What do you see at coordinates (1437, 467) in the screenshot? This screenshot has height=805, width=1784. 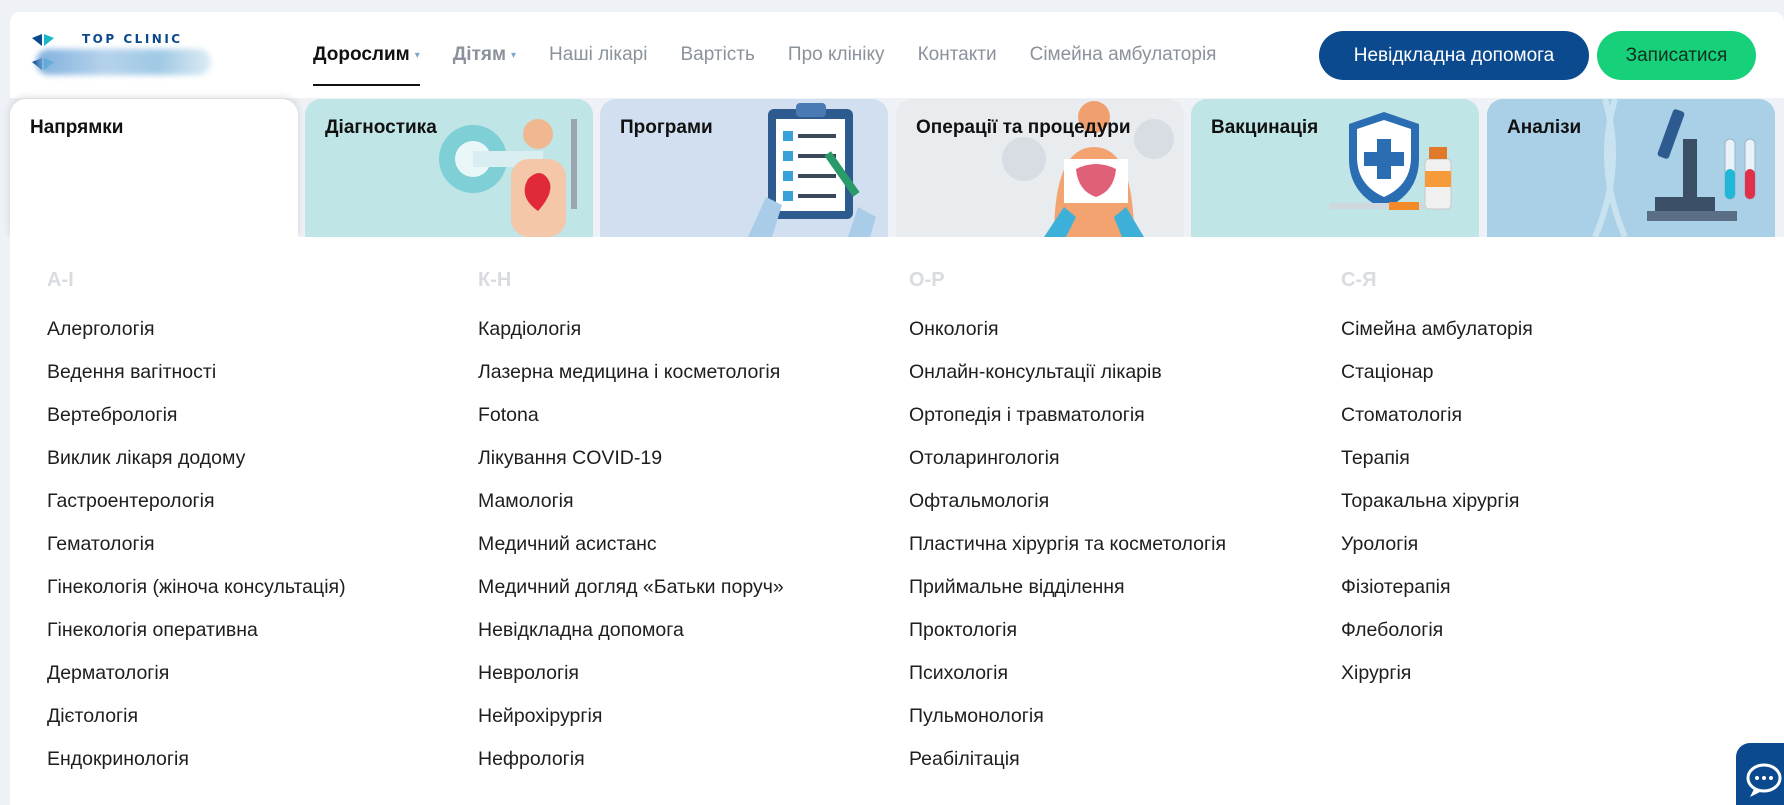 I see `direction-link: Терапія` at bounding box center [1437, 467].